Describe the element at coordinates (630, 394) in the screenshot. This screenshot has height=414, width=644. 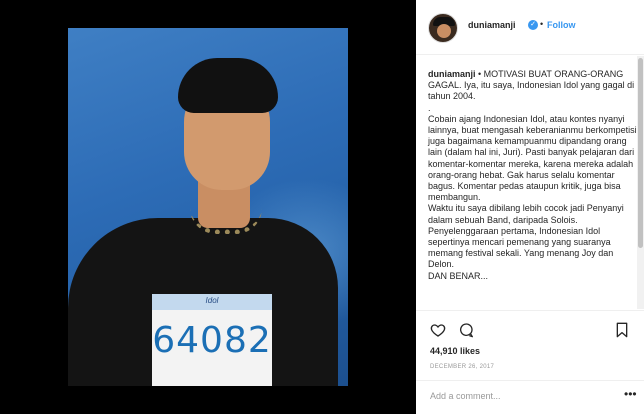
I see `more-options-icon: •••` at that location.